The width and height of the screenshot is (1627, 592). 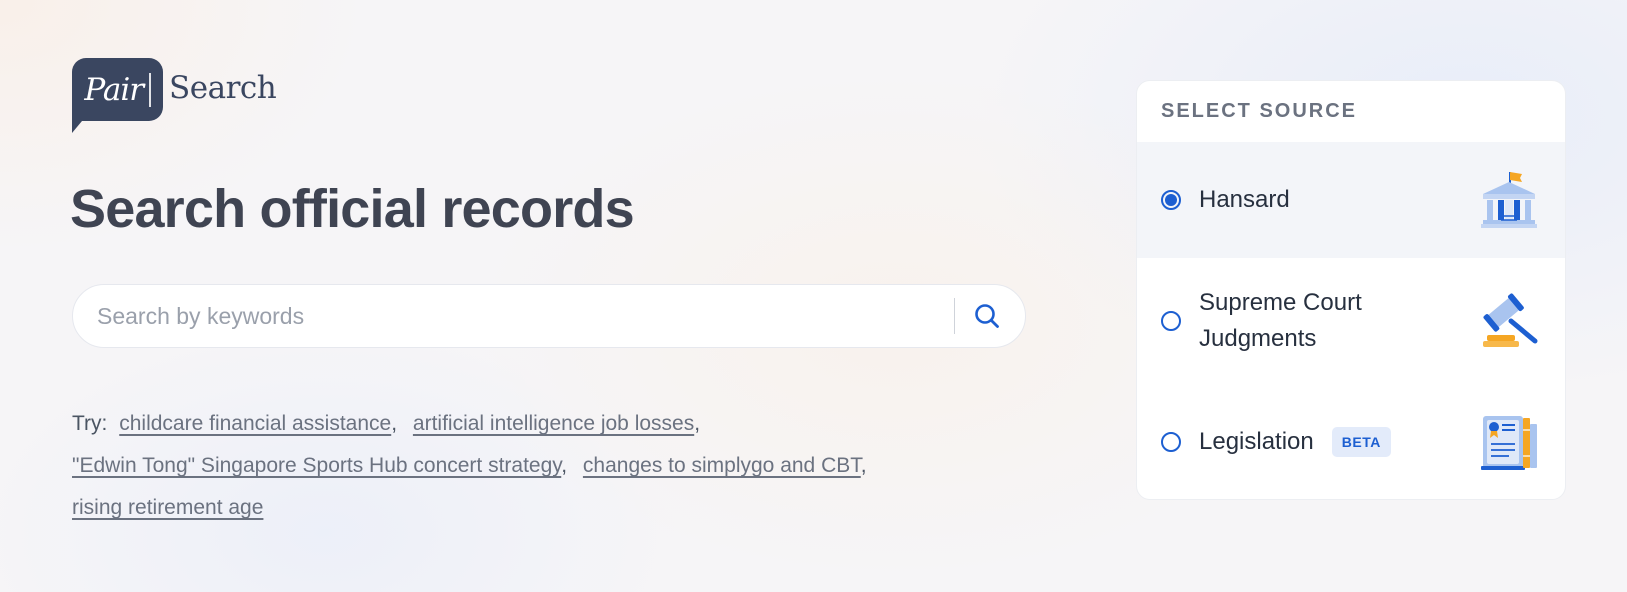 I want to click on source-option-supreme-court-judgments: Supreme Court Judgments, so click(x=1351, y=321).